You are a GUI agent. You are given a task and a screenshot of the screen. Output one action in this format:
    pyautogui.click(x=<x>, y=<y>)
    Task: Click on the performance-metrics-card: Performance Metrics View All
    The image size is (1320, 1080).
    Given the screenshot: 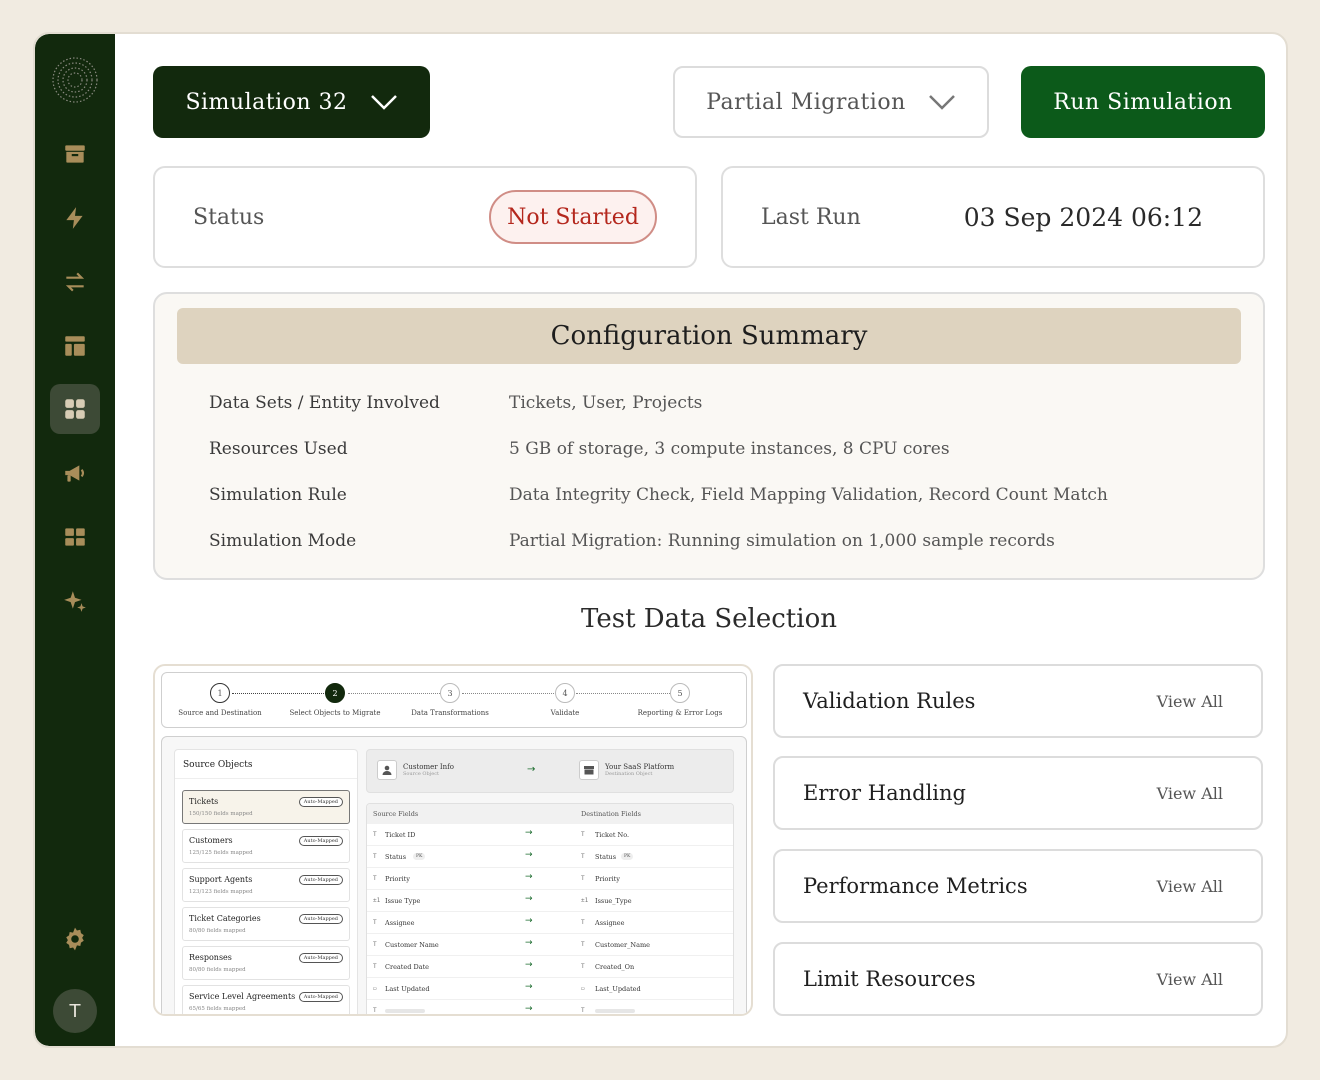 What is the action you would take?
    pyautogui.click(x=1018, y=886)
    